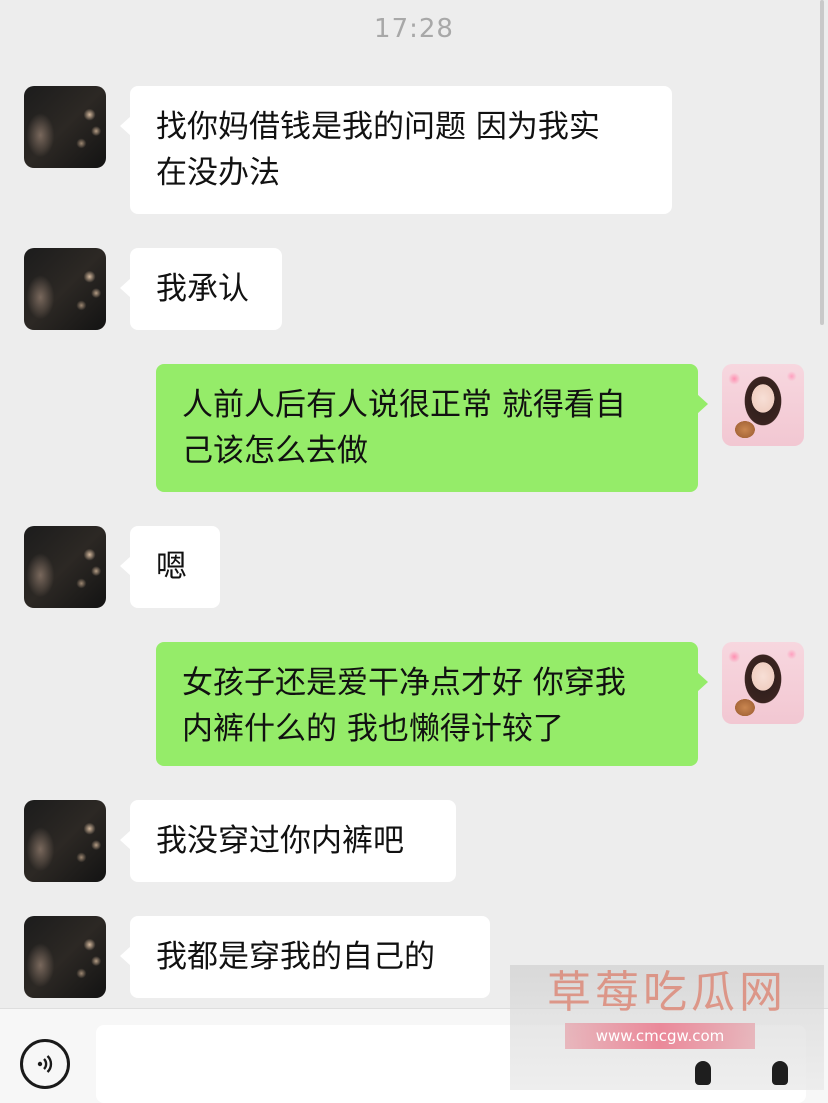 The image size is (828, 1103). What do you see at coordinates (396, 150) in the screenshot?
I see `message-bubble-received: 找你妈借钱是我的问题 因为我实 在没办法` at bounding box center [396, 150].